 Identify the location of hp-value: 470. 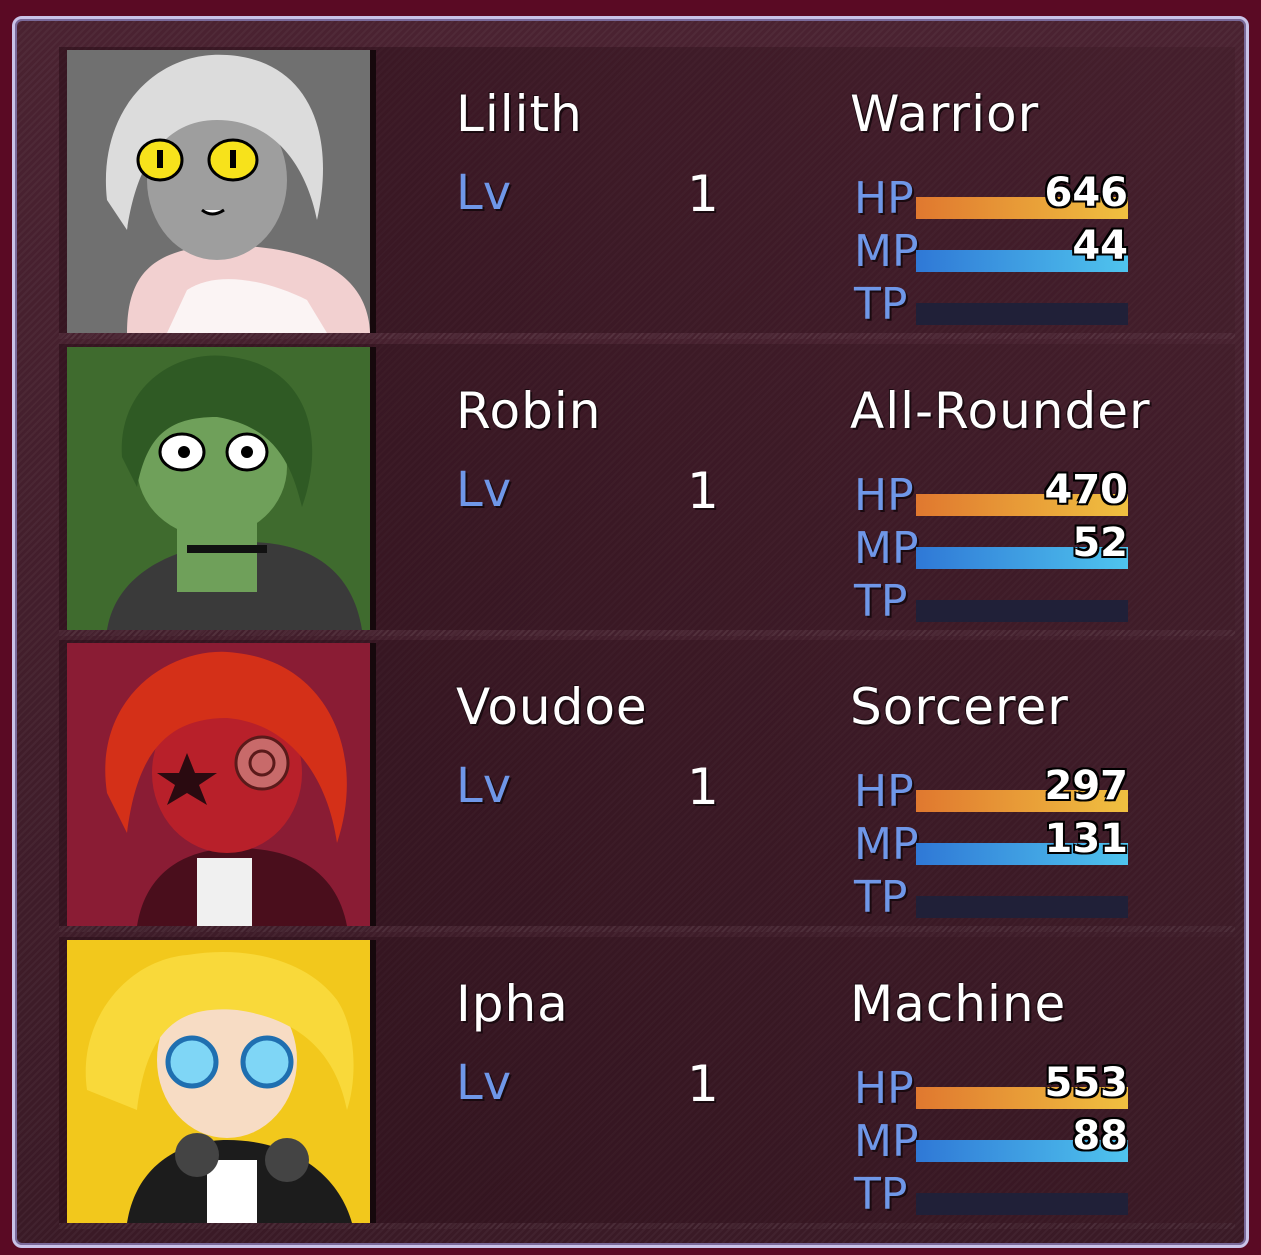
(1086, 490).